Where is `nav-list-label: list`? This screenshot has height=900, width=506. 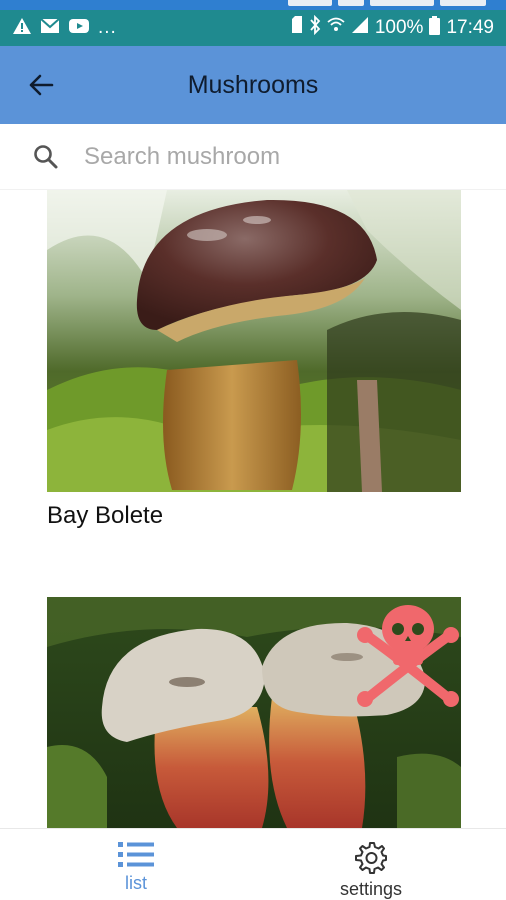
nav-list-label: list is located at coordinates (136, 883).